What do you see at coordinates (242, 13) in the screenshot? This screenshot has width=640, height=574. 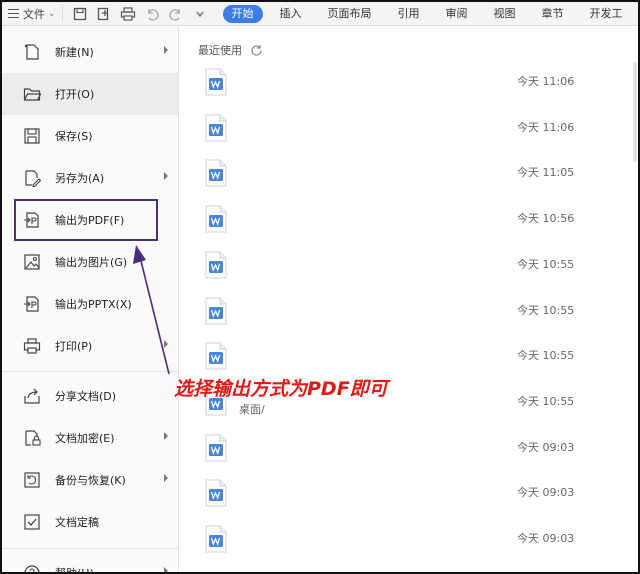 I see `tab-home: 开始` at bounding box center [242, 13].